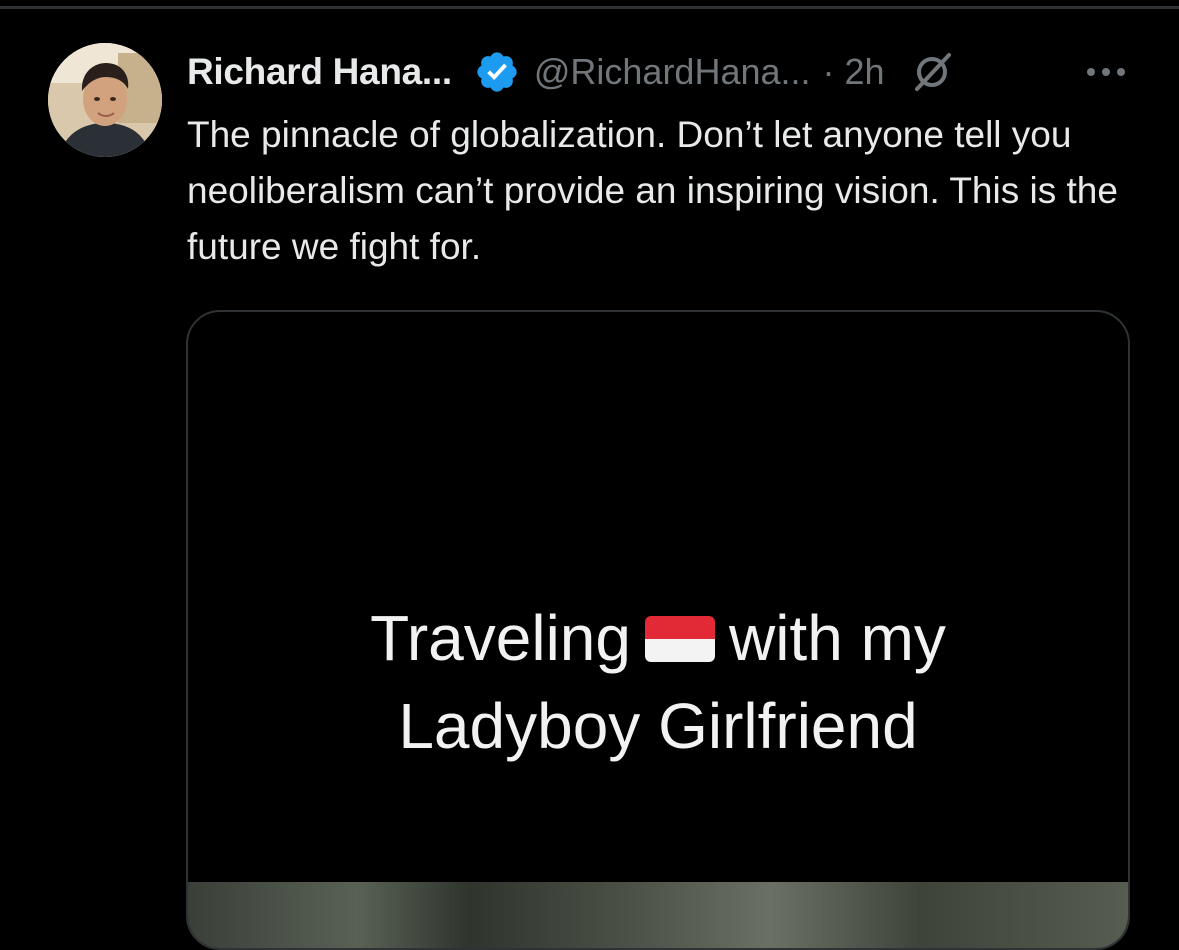 The width and height of the screenshot is (1179, 950). I want to click on avatar-photo-icon, so click(105, 100).